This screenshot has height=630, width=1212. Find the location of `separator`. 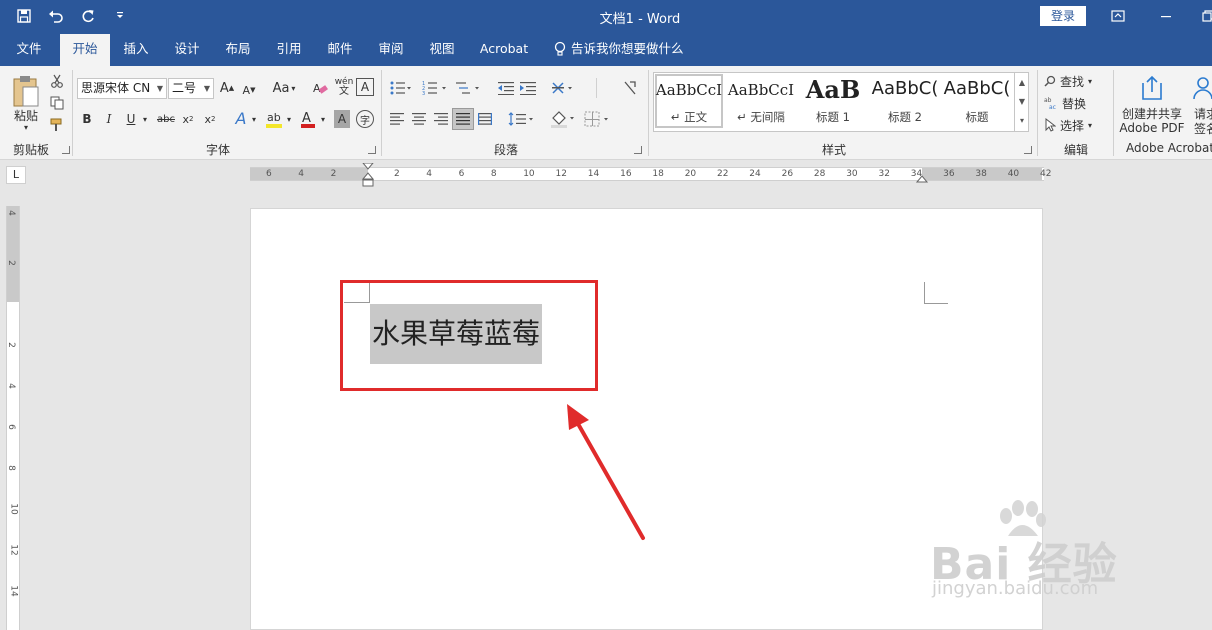

separator is located at coordinates (648, 113).